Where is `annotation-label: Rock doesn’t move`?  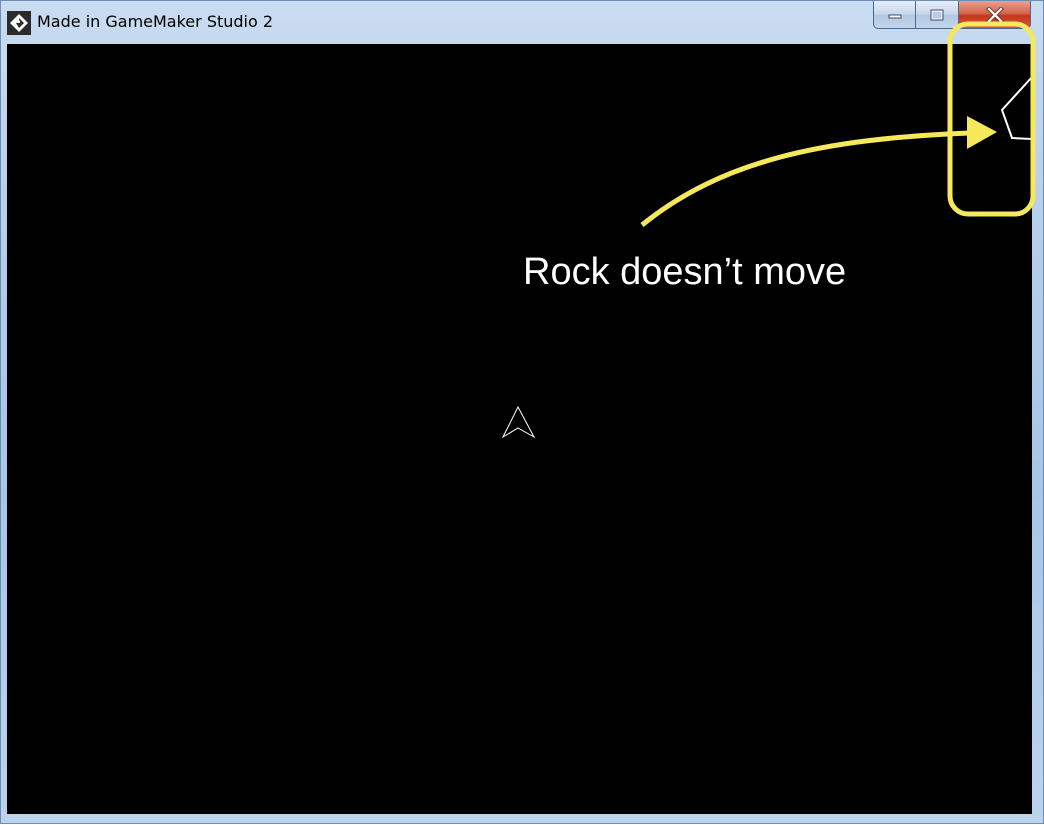
annotation-label: Rock doesn’t move is located at coordinates (685, 272).